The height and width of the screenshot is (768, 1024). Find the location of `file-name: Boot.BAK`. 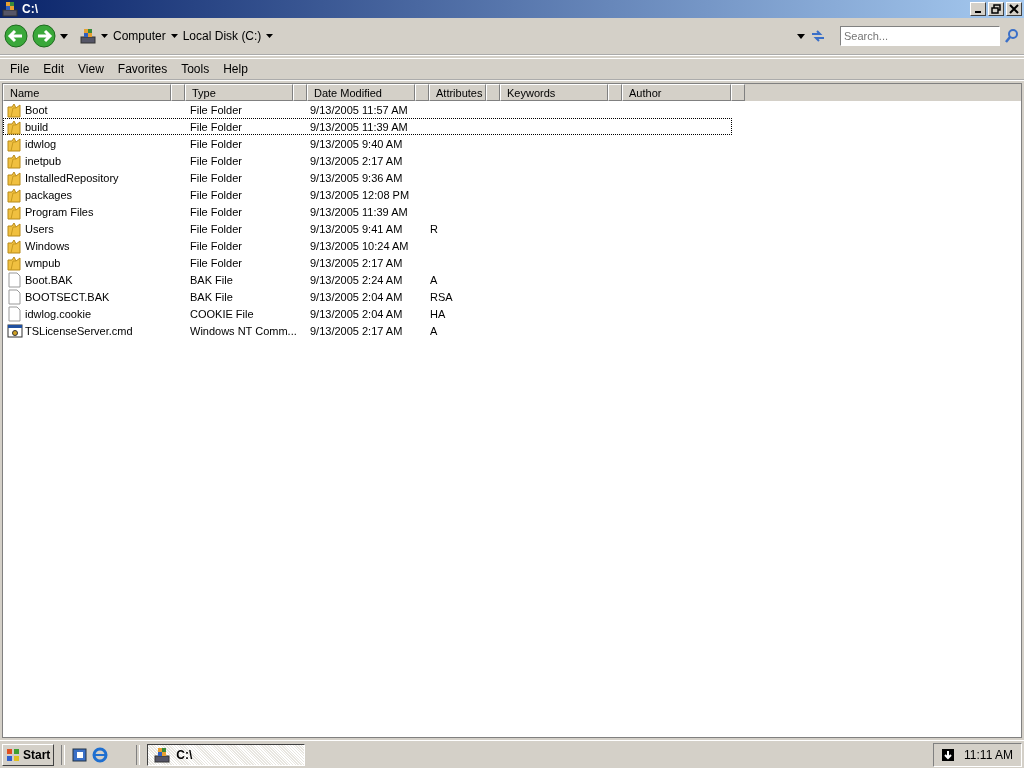

file-name: Boot.BAK is located at coordinates (49, 279).